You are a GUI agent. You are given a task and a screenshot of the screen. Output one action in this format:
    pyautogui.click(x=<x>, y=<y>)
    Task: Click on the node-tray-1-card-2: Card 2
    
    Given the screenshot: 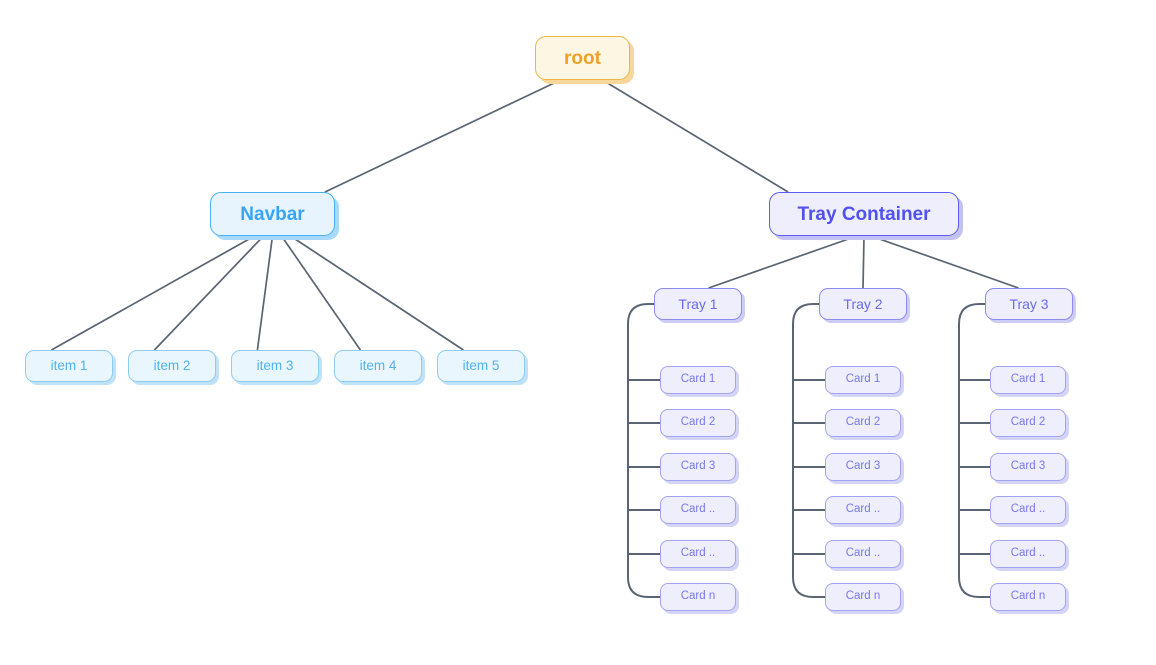 What is the action you would take?
    pyautogui.click(x=698, y=423)
    